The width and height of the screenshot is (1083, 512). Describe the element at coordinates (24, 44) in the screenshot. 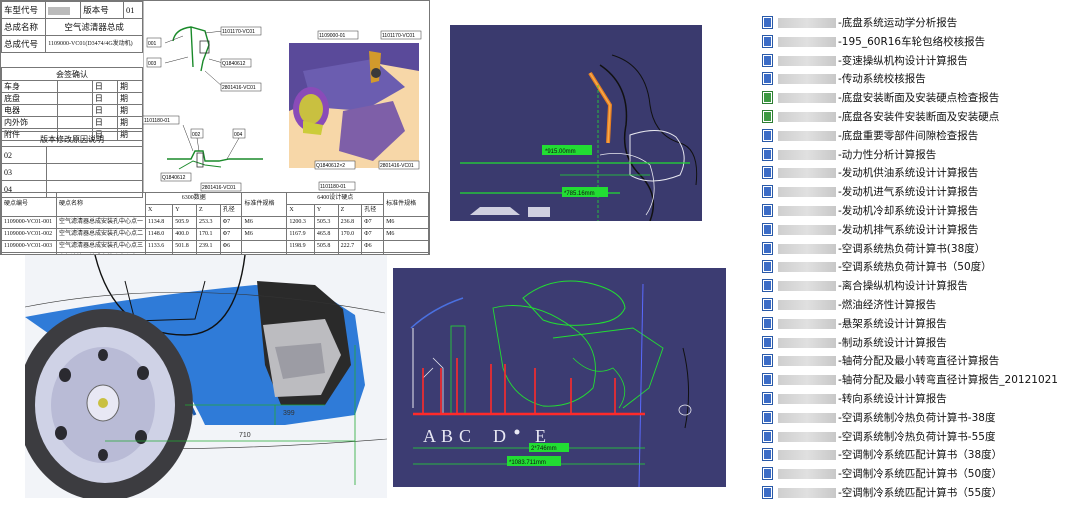

I see `assembly-no-label: 总成代号` at that location.